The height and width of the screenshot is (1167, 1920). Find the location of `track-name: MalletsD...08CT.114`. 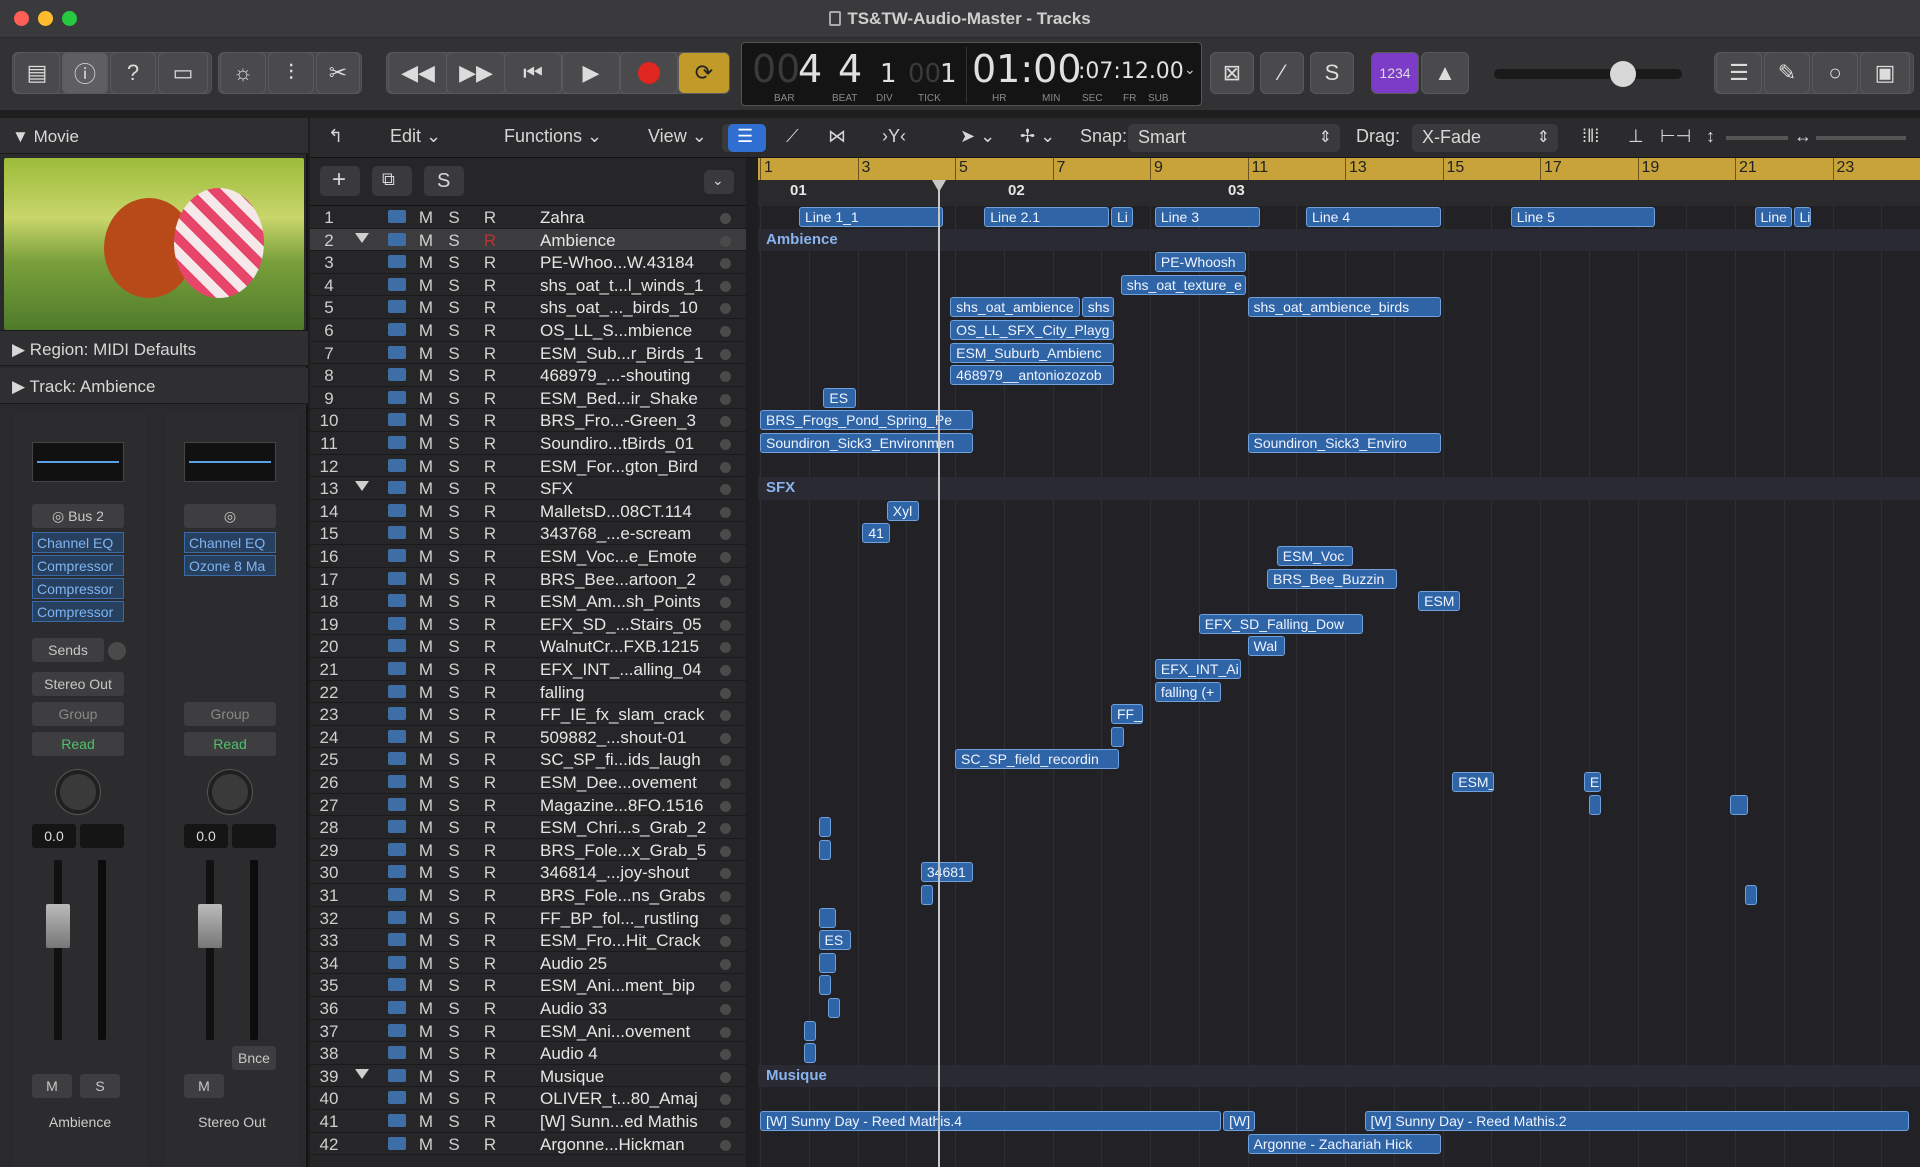

track-name: MalletsD...08CT.114 is located at coordinates (634, 512).